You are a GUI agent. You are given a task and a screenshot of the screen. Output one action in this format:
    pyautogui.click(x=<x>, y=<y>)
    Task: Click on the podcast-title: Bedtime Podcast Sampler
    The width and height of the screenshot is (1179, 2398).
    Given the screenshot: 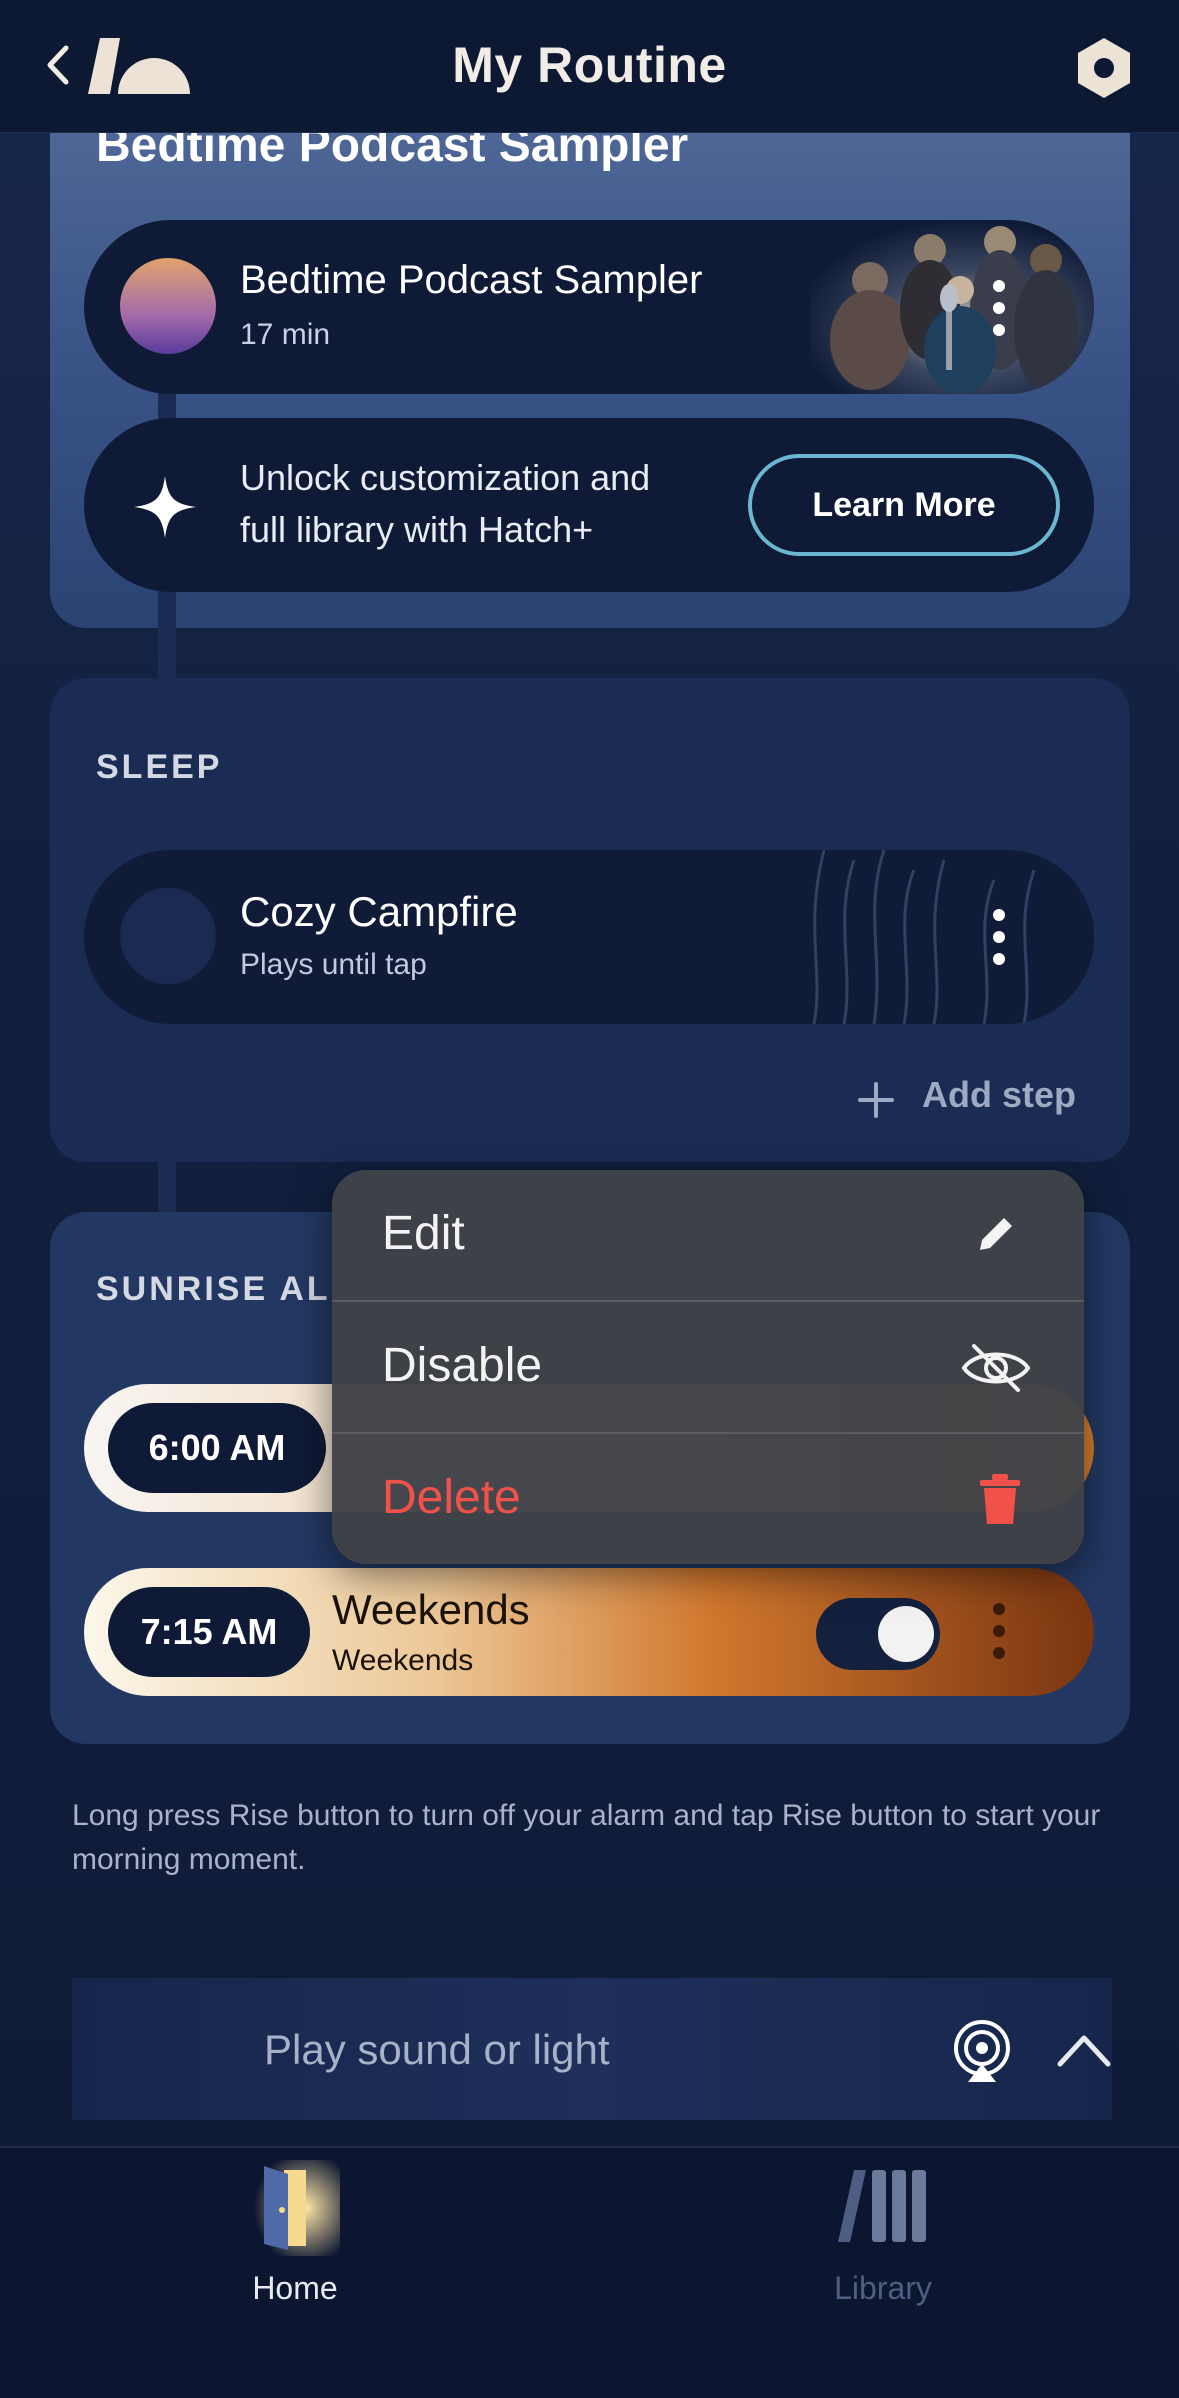 What is the action you would take?
    pyautogui.click(x=471, y=280)
    